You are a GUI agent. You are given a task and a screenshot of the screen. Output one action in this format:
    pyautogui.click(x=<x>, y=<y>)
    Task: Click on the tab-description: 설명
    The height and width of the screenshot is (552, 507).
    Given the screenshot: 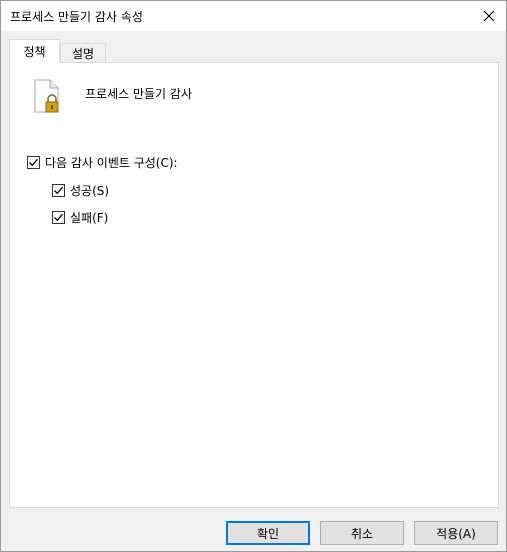 What is the action you would take?
    pyautogui.click(x=83, y=53)
    